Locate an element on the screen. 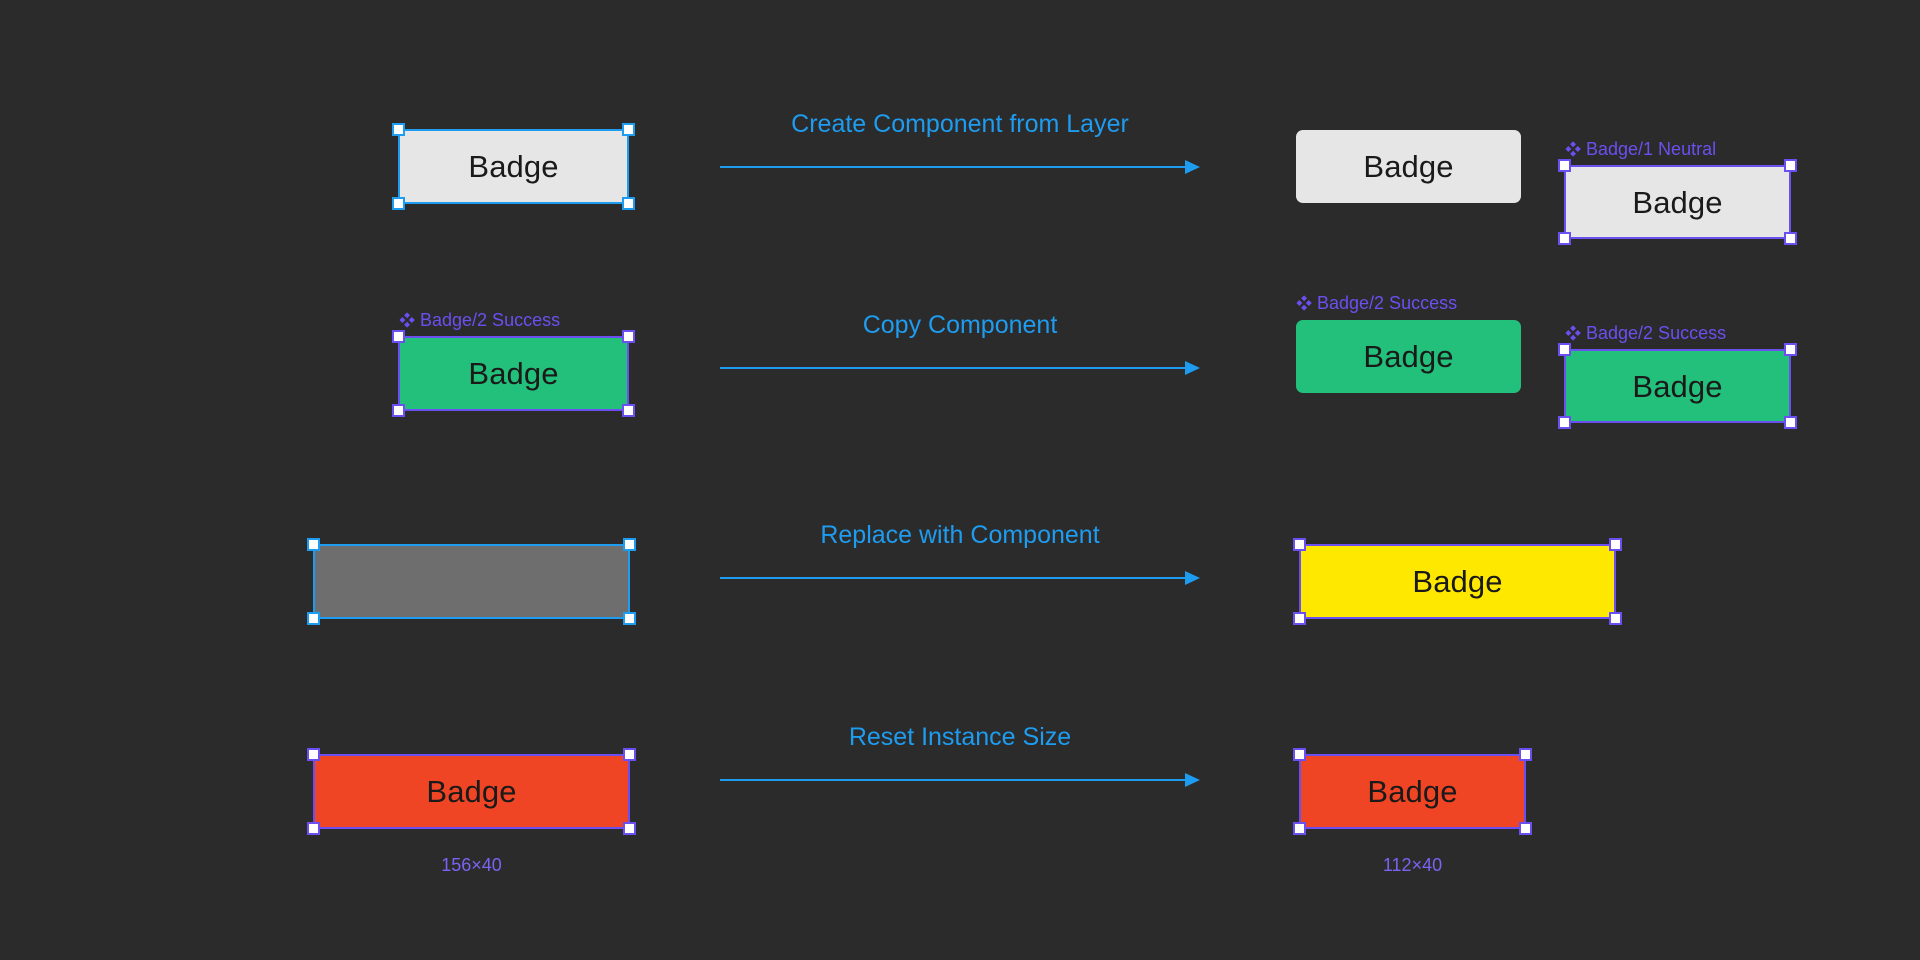 Image resolution: width=1920 pixels, height=960 pixels. arrow-reset-instance-size-head-icon is located at coordinates (1192, 780).